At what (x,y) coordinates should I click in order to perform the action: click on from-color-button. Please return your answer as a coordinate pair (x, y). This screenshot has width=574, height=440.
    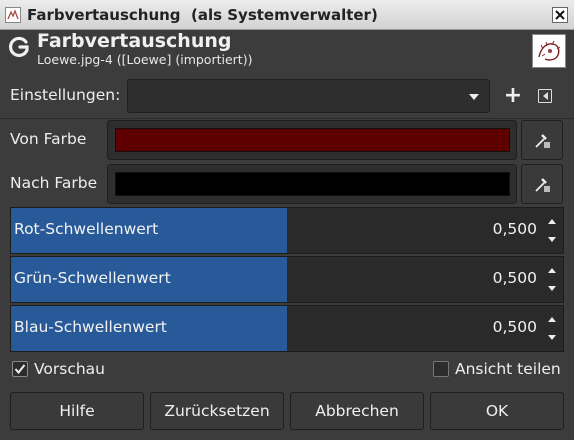
    Looking at the image, I should click on (312, 140).